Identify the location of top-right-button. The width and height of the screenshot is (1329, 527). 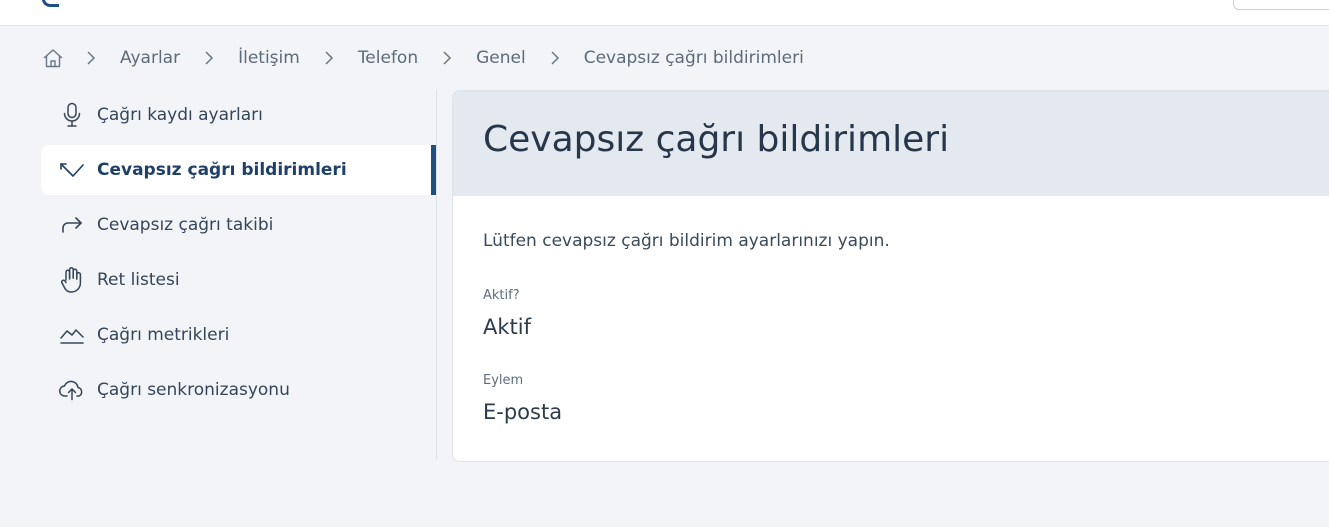
(1281, 5).